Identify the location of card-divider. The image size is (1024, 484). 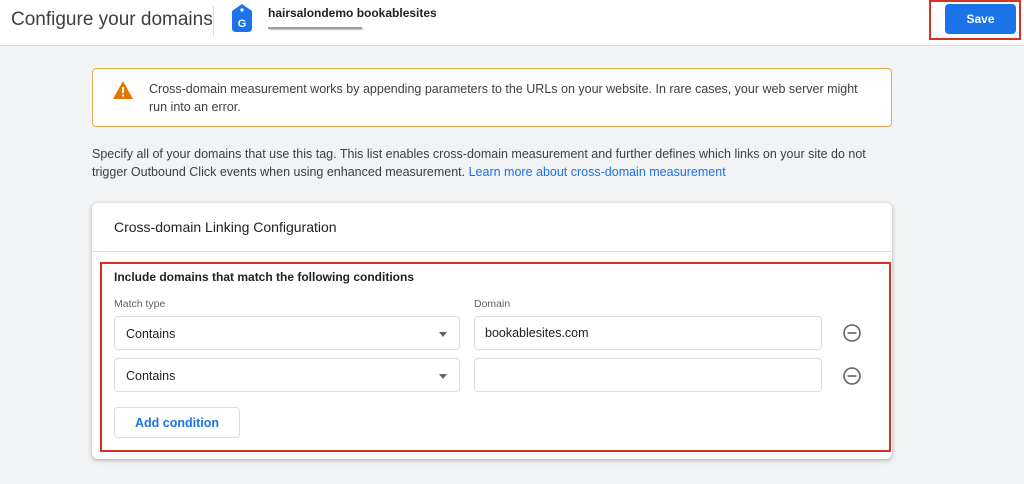
(492, 251).